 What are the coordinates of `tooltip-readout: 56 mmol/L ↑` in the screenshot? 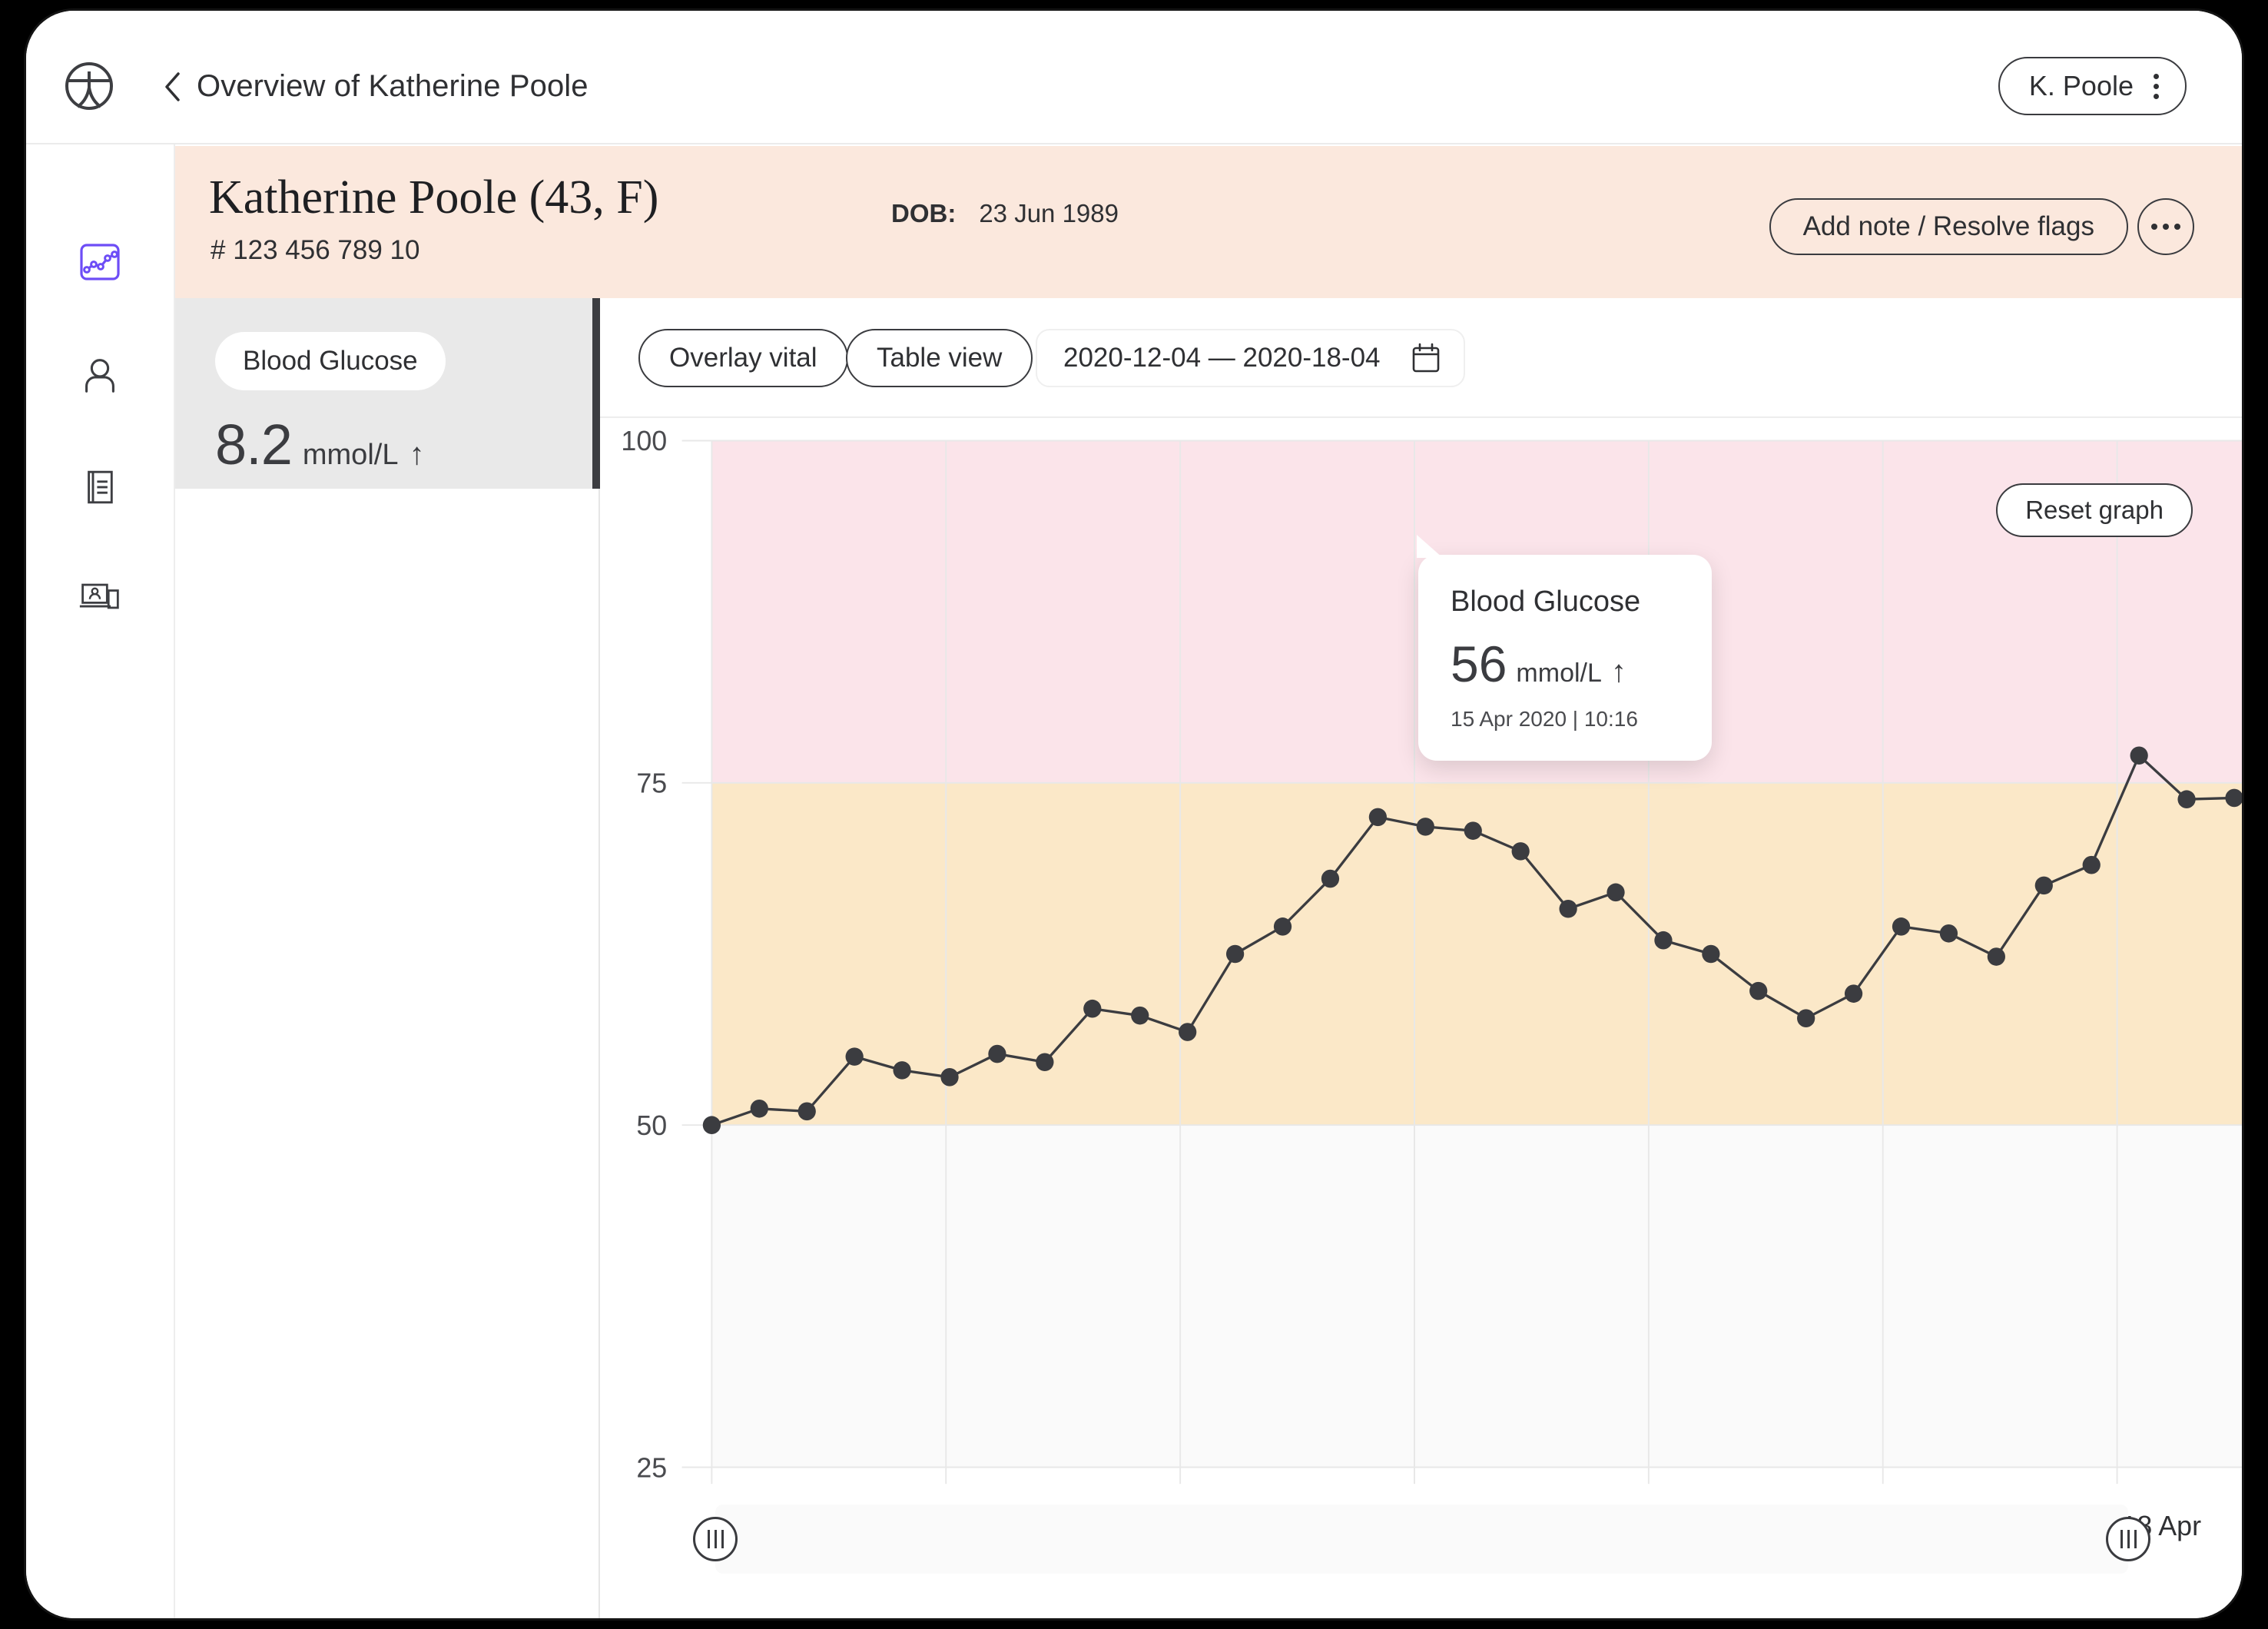 It's located at (1539, 664).